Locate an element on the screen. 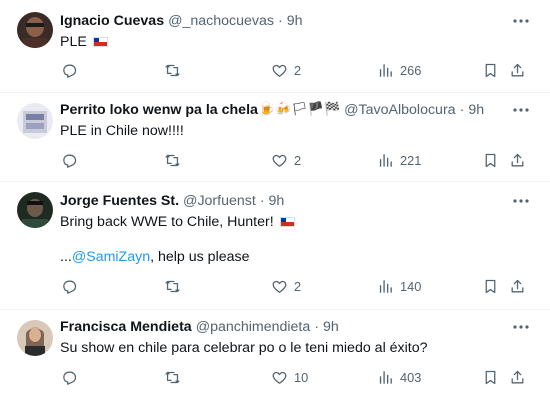 The image size is (550, 409). tweet-text-line-2: ...@SamiZayn, help us please is located at coordinates (155, 257).